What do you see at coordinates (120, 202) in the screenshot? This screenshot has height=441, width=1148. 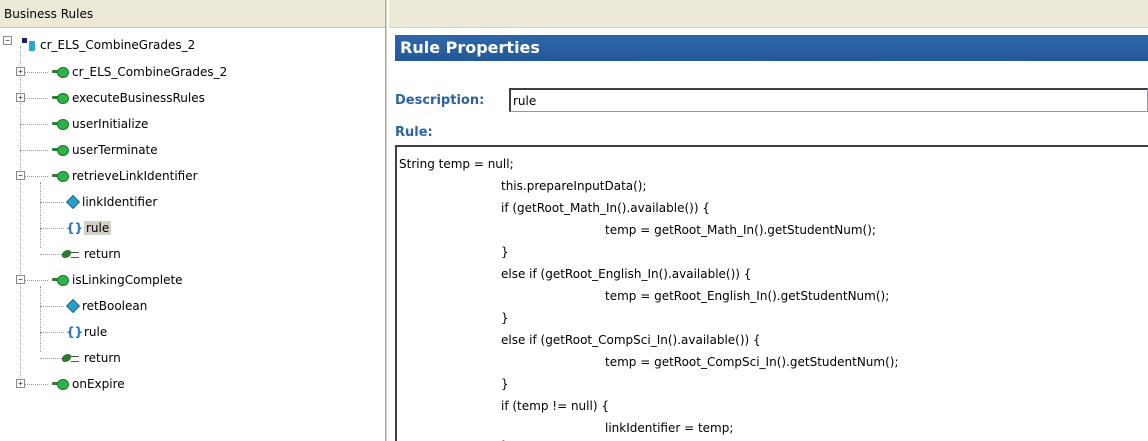 I see `tree-node-label: linkIdentifier` at bounding box center [120, 202].